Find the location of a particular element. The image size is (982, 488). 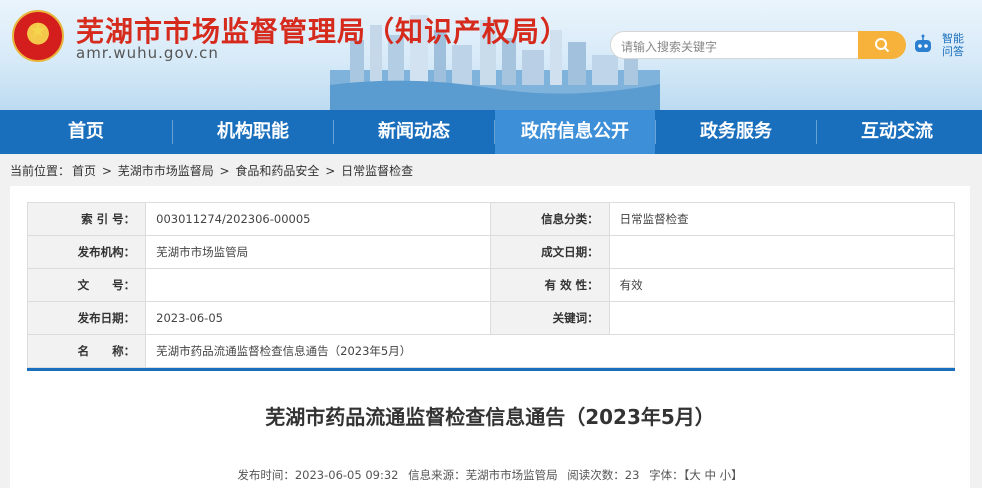

info-source: 信息来源：芜湖市市场监管局 is located at coordinates (483, 475).